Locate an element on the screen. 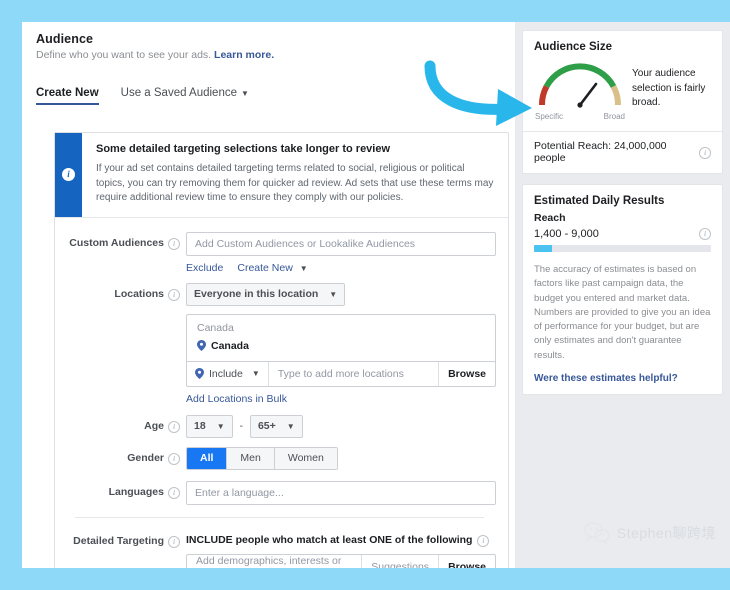 Image resolution: width=730 pixels, height=590 pixels. audience-size-gauge: Specific Broad is located at coordinates (580, 90).